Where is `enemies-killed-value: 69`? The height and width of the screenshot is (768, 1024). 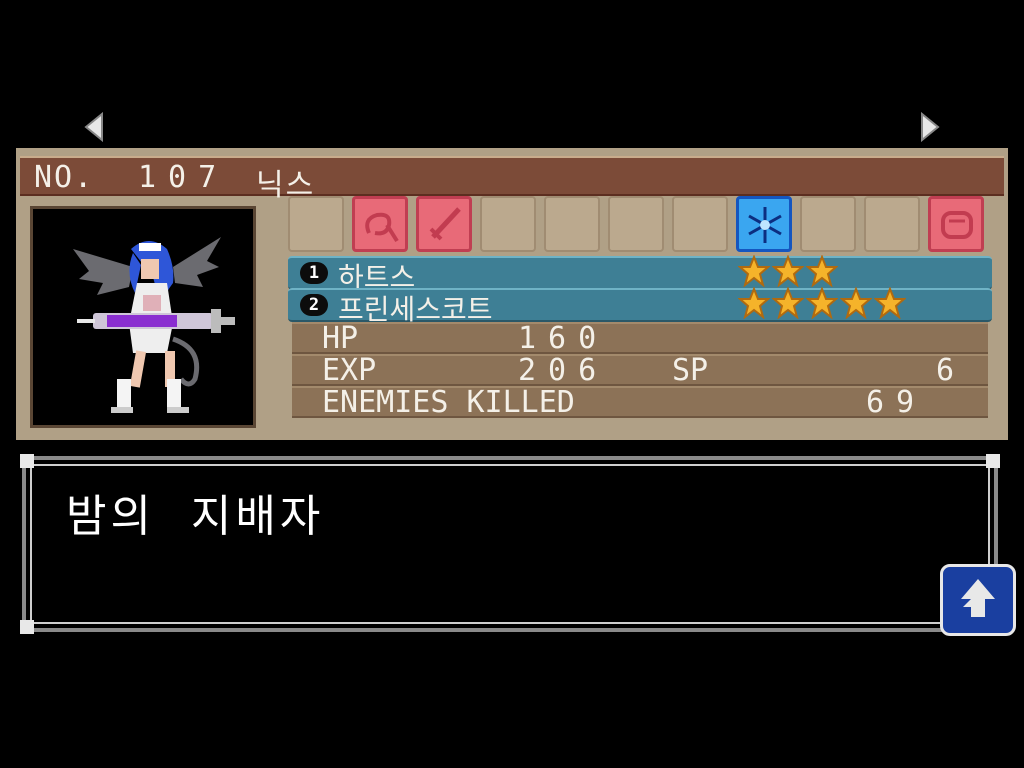 enemies-killed-value: 69 is located at coordinates (896, 402).